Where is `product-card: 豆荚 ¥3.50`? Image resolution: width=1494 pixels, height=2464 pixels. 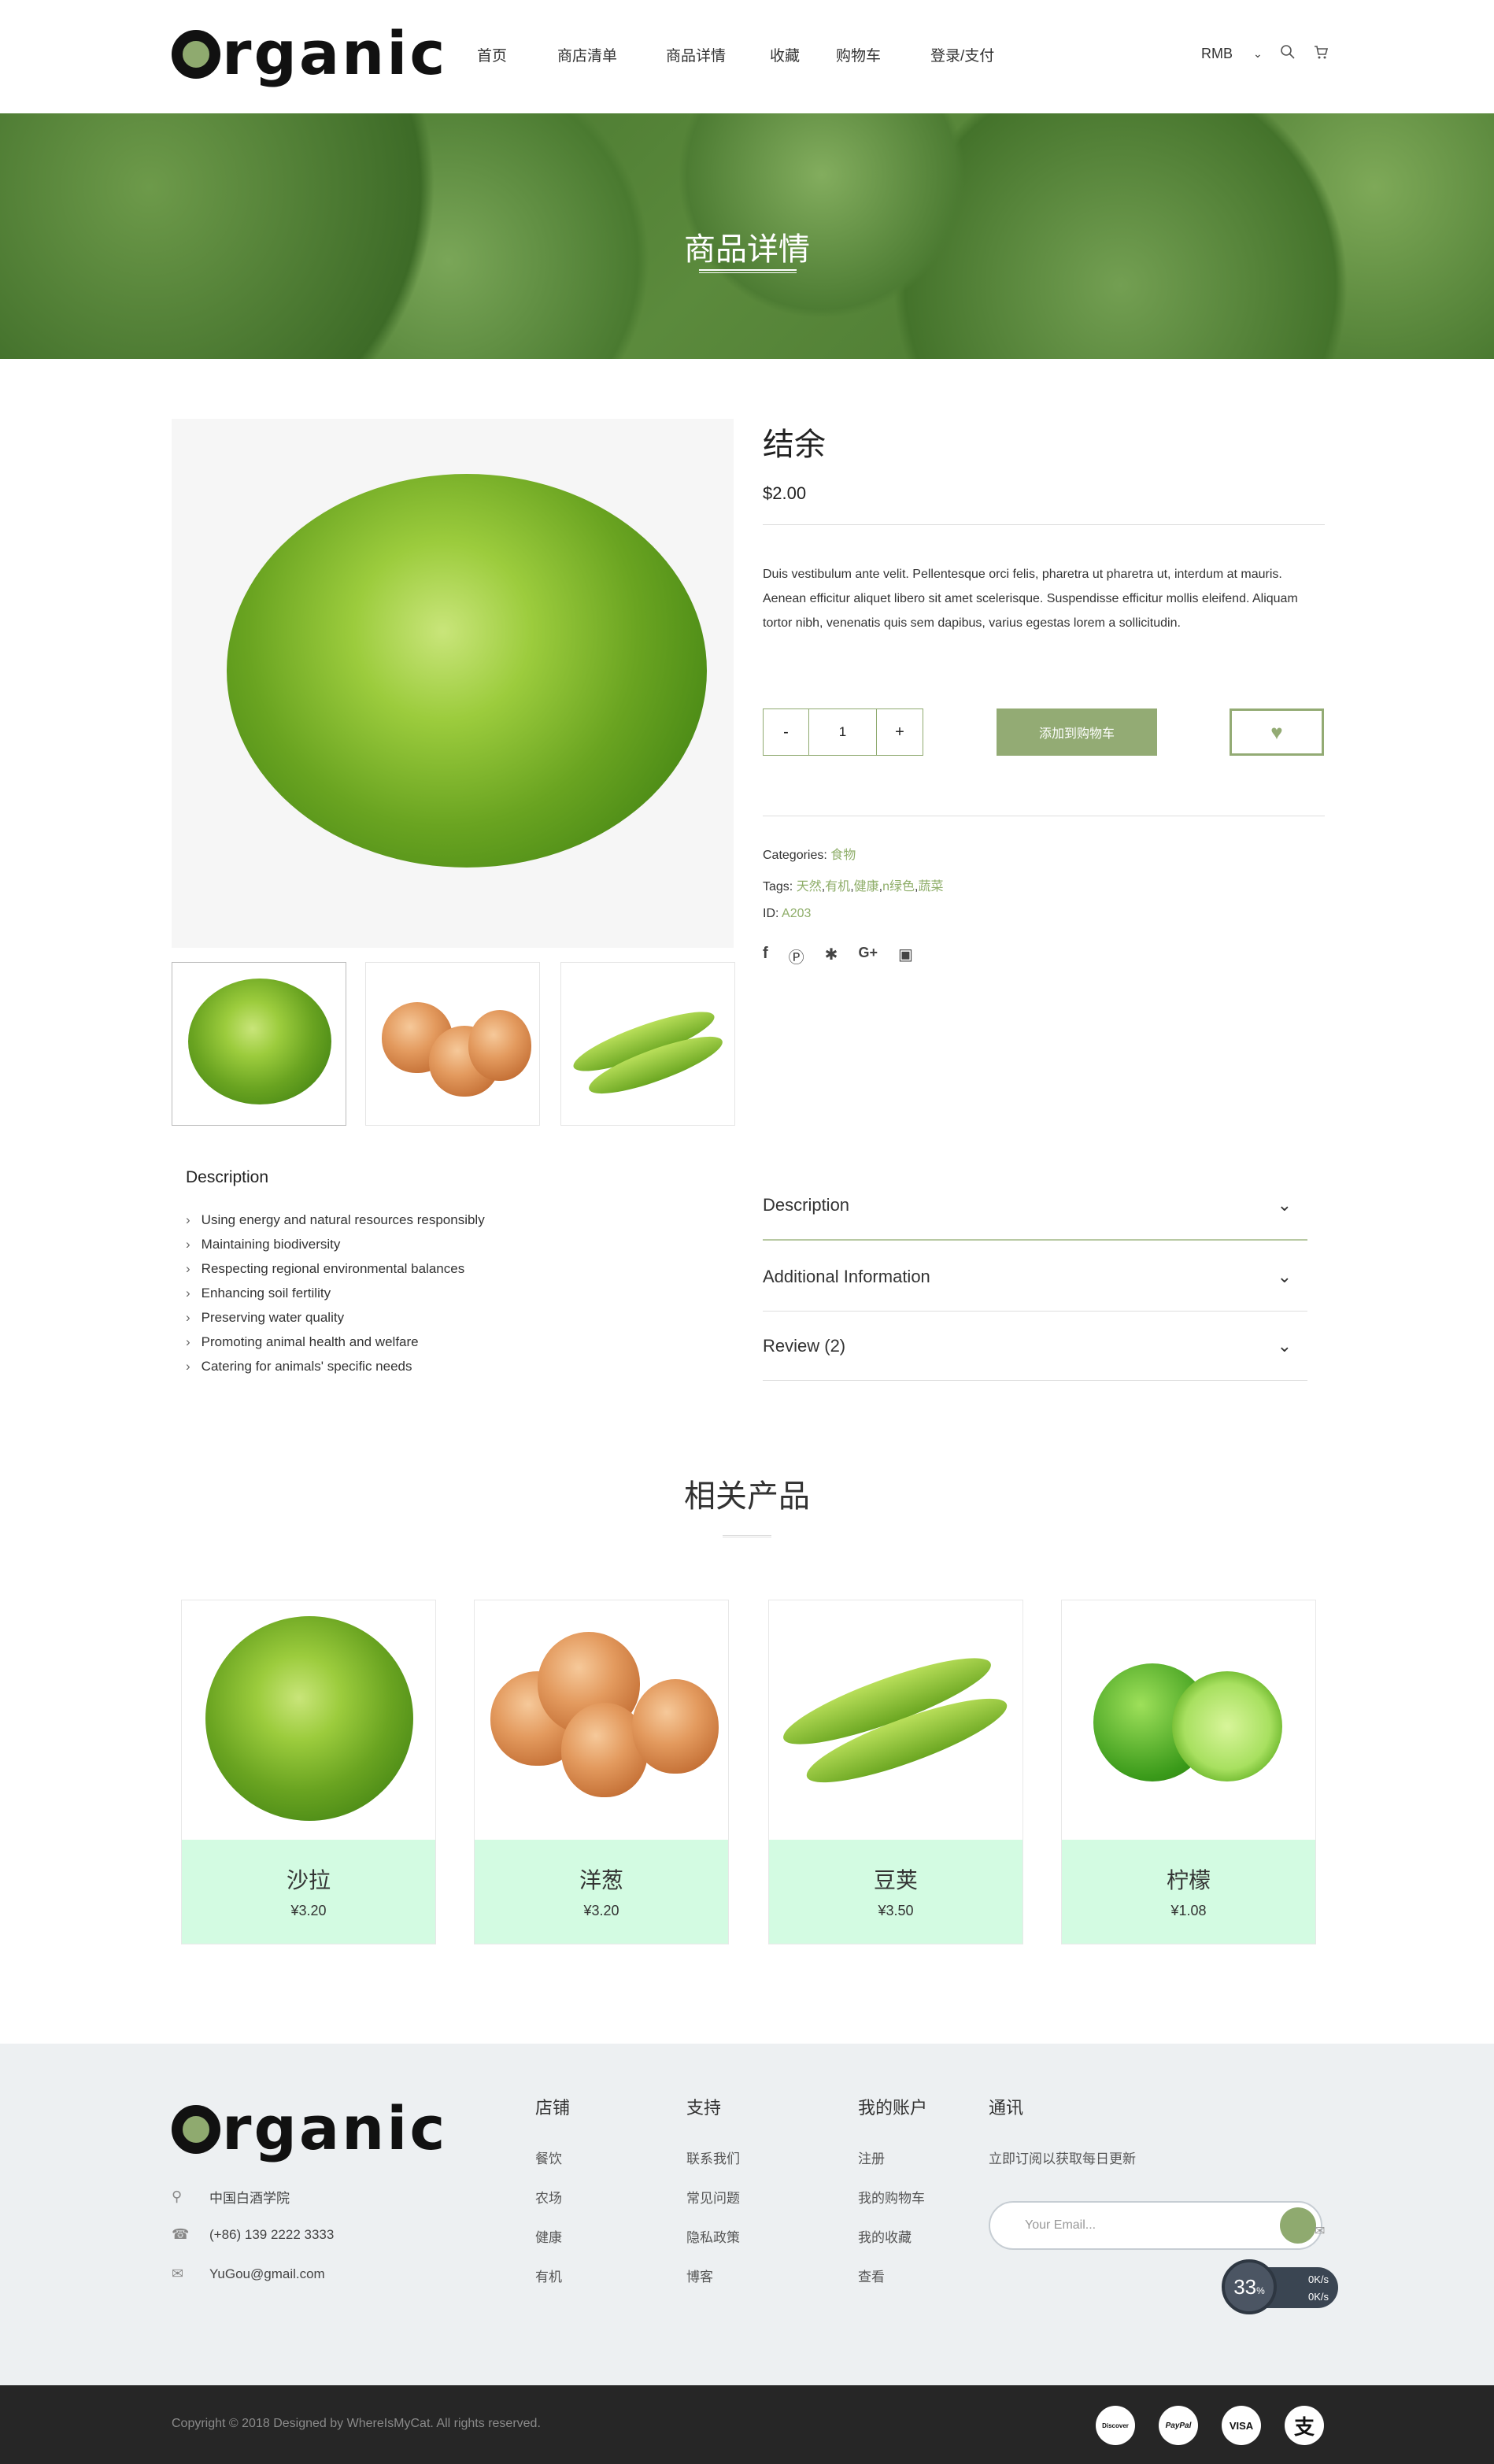 product-card: 豆荚 ¥3.50 is located at coordinates (896, 1772).